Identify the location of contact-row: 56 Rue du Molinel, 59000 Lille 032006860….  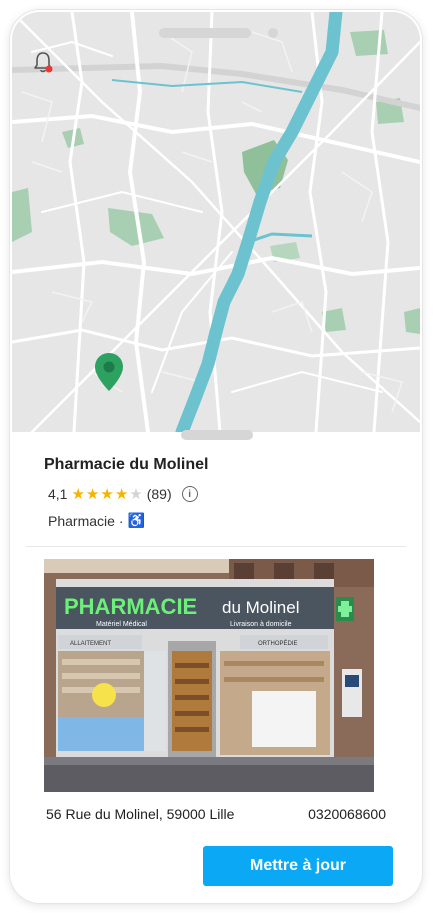
(216, 814).